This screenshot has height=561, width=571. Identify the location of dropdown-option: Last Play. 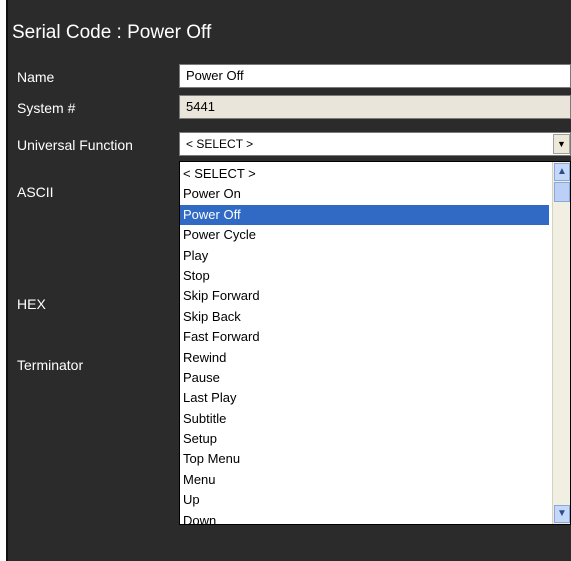
(364, 398).